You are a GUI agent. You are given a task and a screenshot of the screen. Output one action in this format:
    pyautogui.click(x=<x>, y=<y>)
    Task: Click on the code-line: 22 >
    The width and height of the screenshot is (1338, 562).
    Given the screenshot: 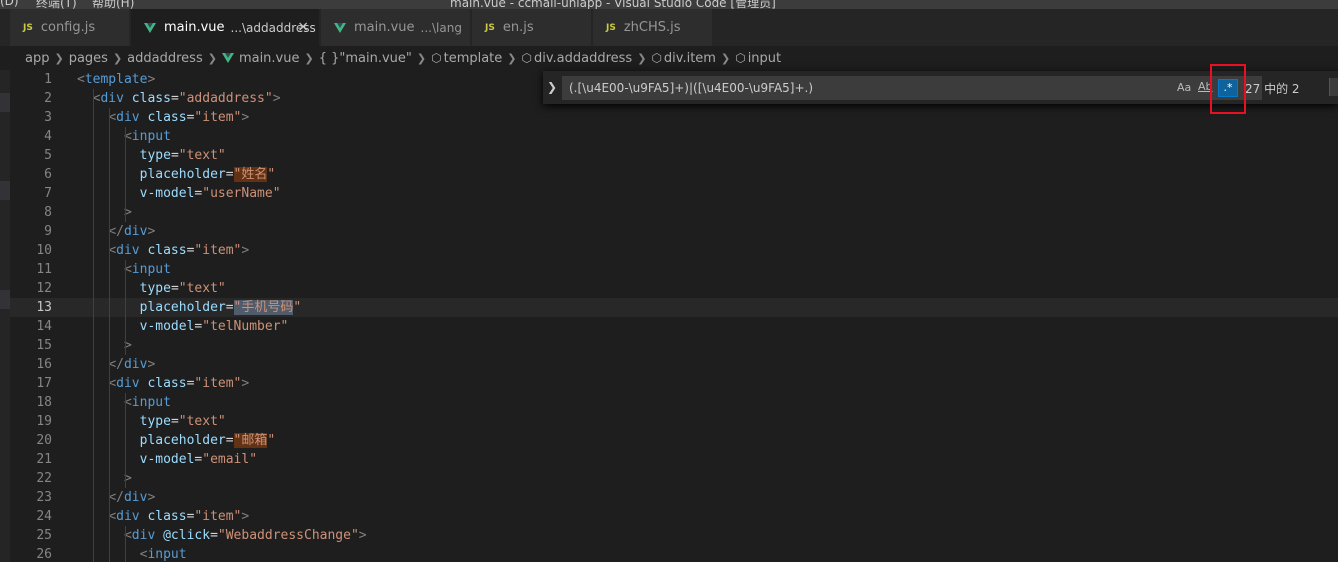 What is the action you would take?
    pyautogui.click(x=674, y=478)
    